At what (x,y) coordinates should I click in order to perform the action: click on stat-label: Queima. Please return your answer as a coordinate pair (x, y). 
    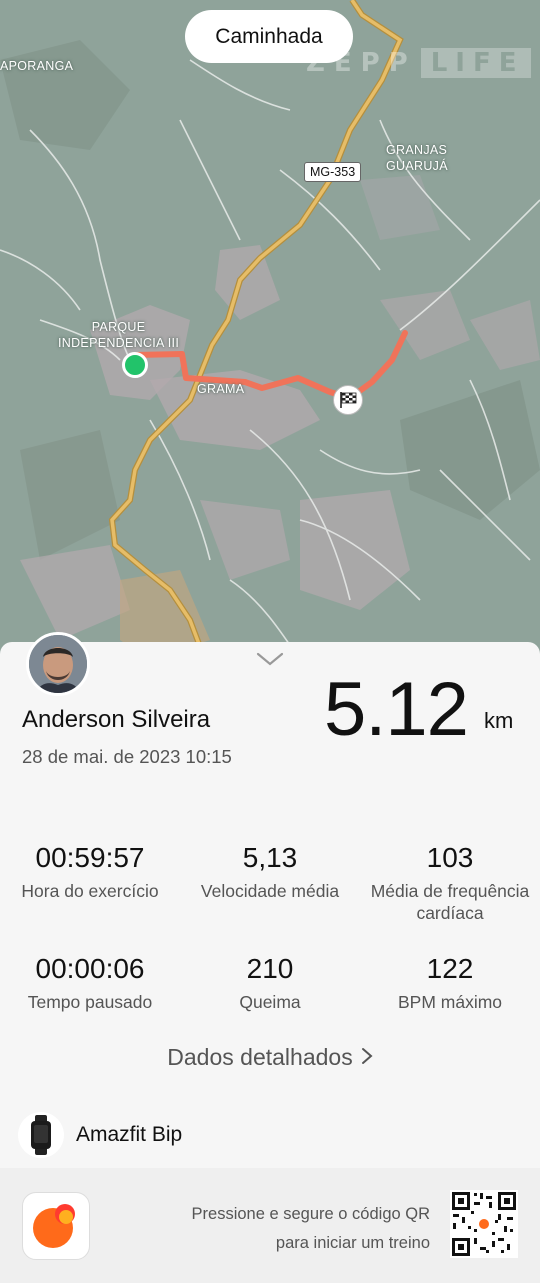
    Looking at the image, I should click on (270, 1002).